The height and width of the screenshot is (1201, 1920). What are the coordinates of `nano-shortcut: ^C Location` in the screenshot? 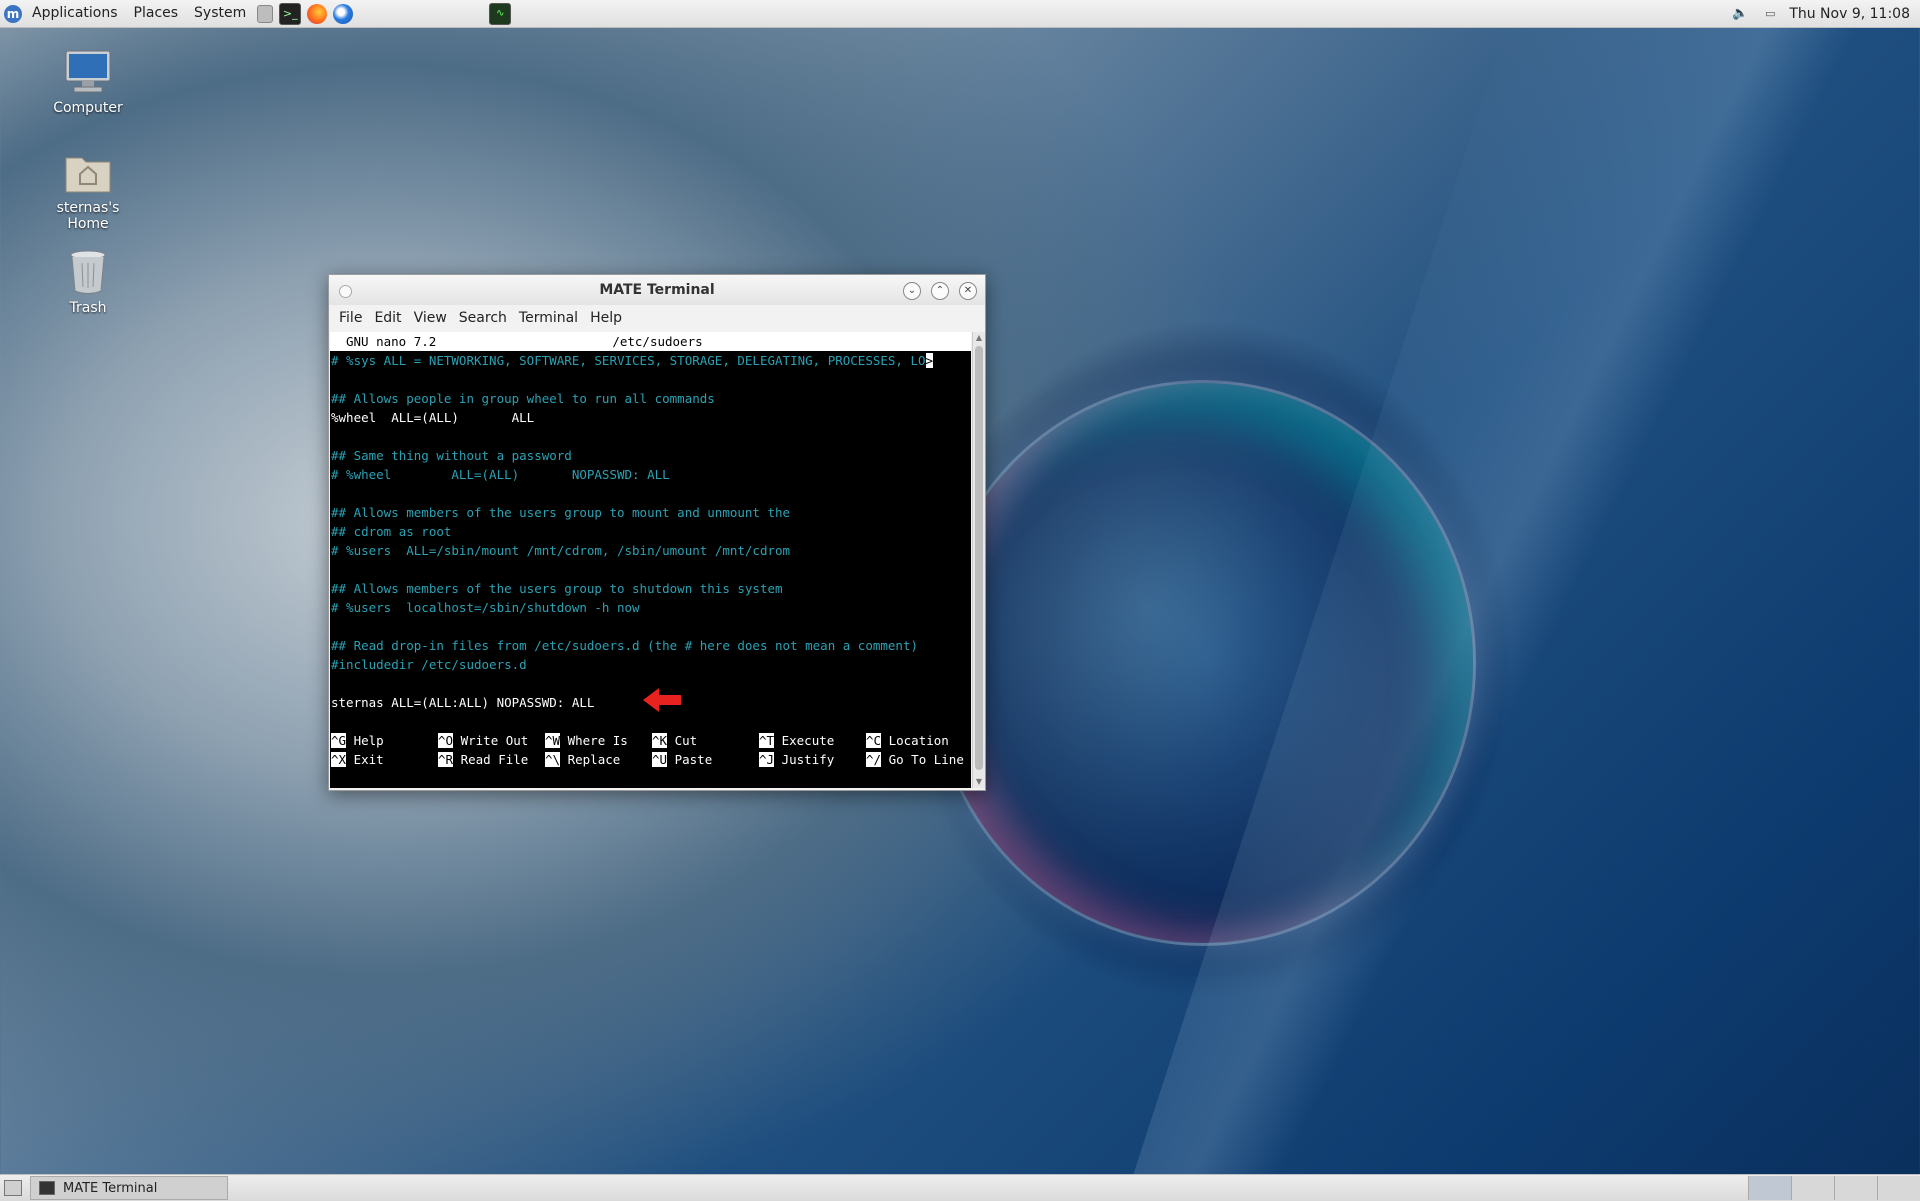 It's located at (918, 740).